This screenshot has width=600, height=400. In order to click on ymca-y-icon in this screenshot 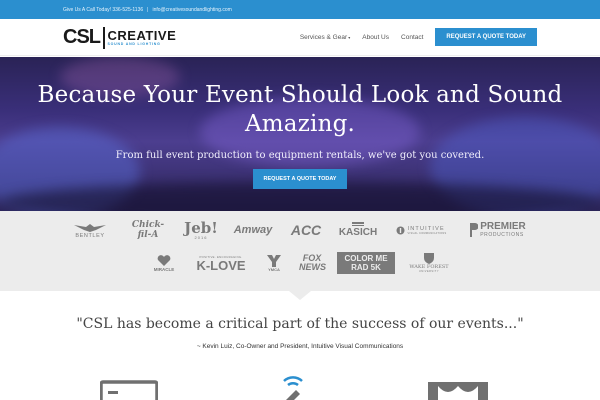, I will do `click(274, 260)`.